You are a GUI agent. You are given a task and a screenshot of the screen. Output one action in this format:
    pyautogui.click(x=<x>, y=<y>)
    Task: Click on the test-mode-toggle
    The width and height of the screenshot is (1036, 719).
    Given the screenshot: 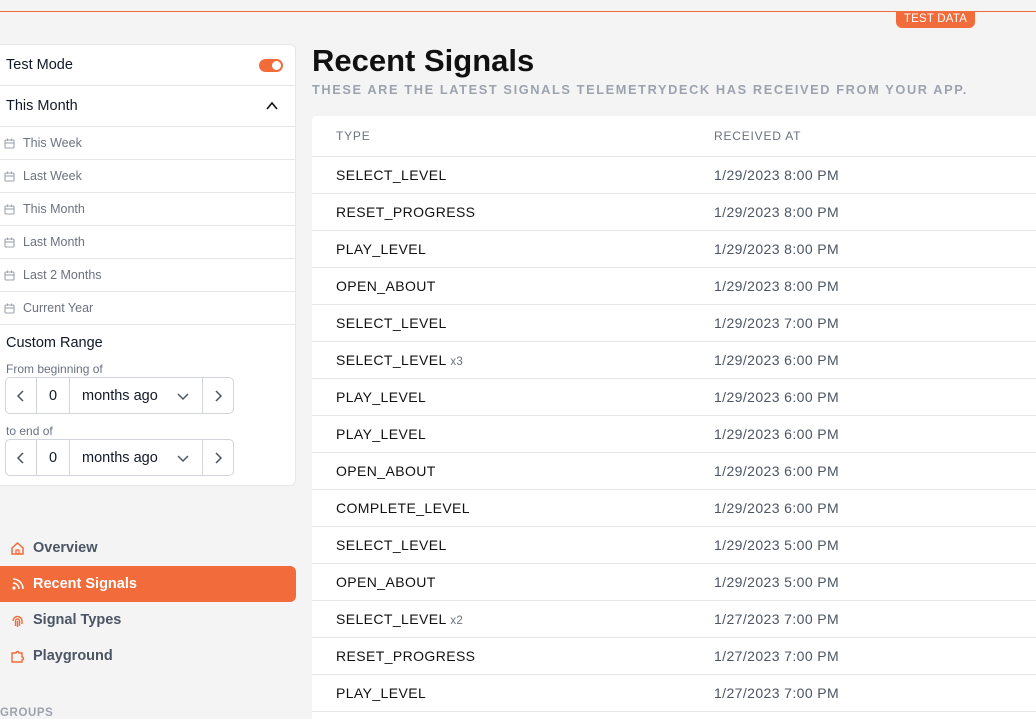 What is the action you would take?
    pyautogui.click(x=271, y=65)
    